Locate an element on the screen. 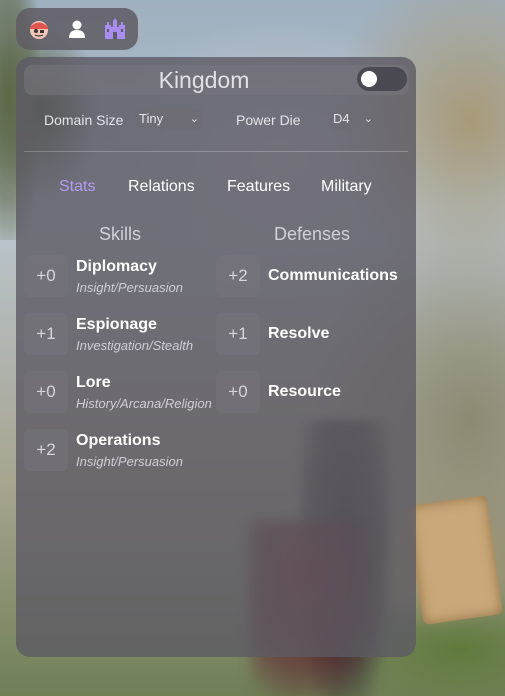 This screenshot has width=505, height=696. tab-features: Features is located at coordinates (258, 187).